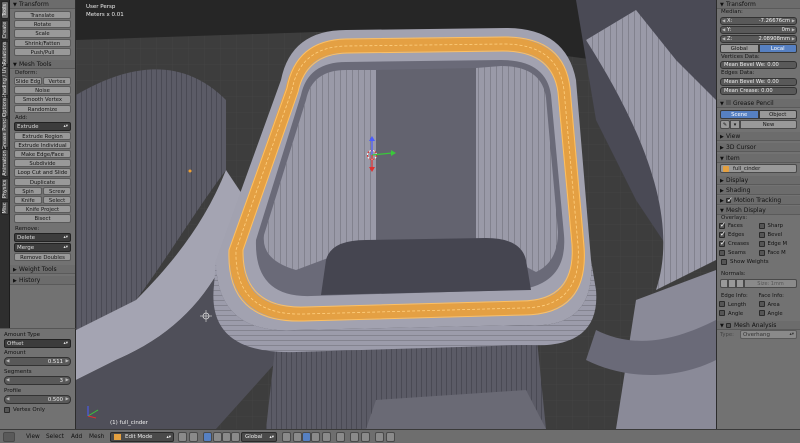 This screenshot has width=800, height=443. I want to click on amount-field: ◀ 0.511 ▶, so click(37, 361).